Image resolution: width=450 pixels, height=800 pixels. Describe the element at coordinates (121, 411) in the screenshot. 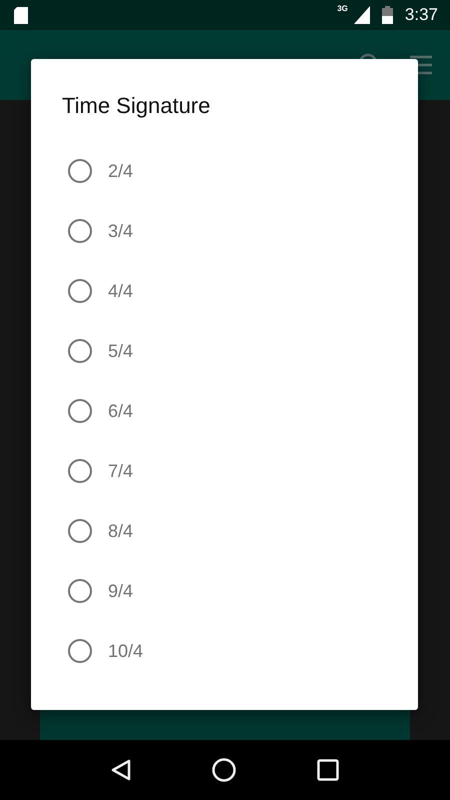

I see `option-label: 6/4` at that location.